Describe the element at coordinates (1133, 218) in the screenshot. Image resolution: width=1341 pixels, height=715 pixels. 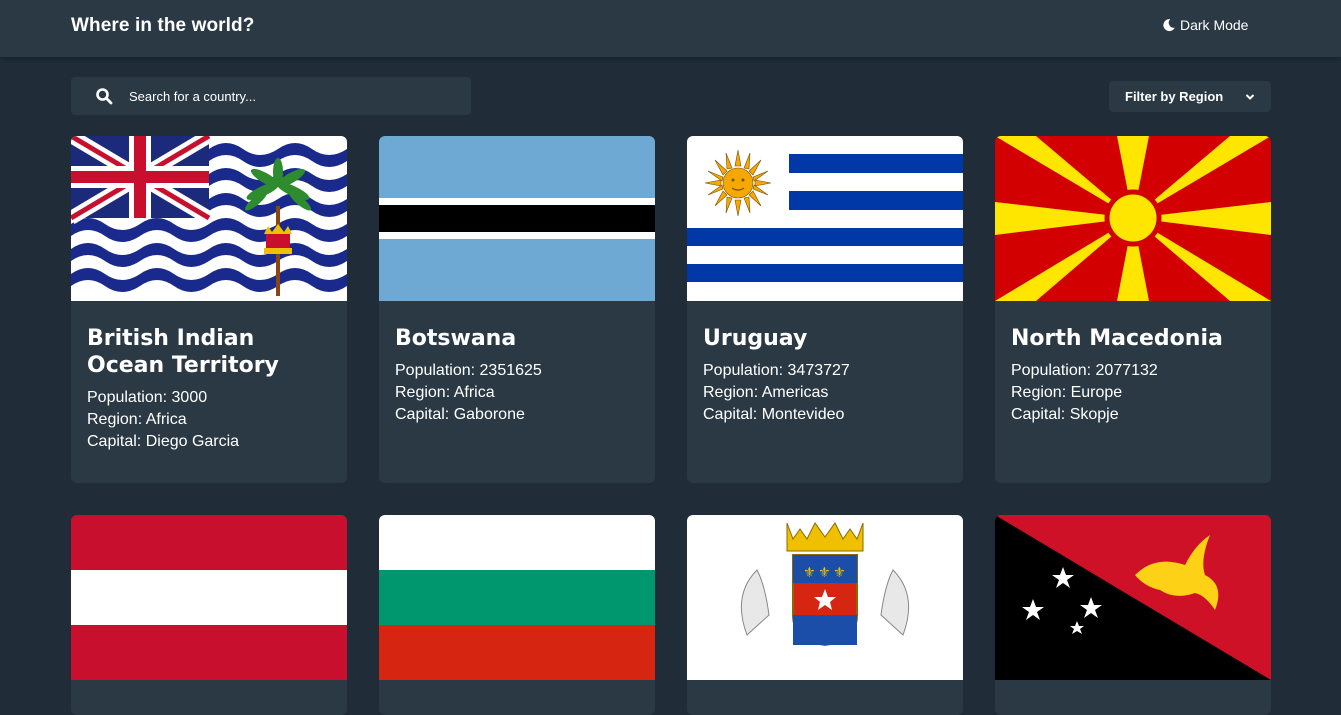
I see `flag-north-macedonia` at that location.